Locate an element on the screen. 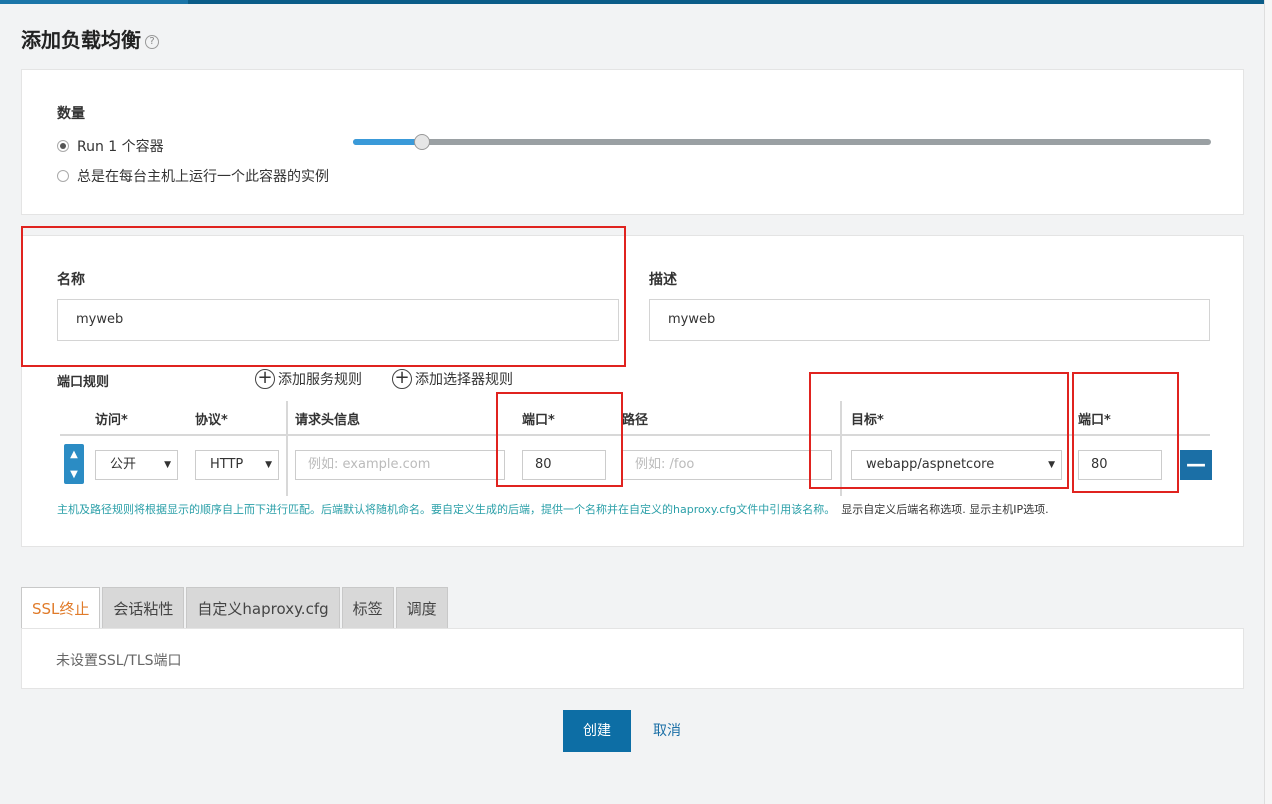 This screenshot has width=1272, height=804. tab-custom-haproxy: 自定义haproxy.cfg is located at coordinates (263, 608).